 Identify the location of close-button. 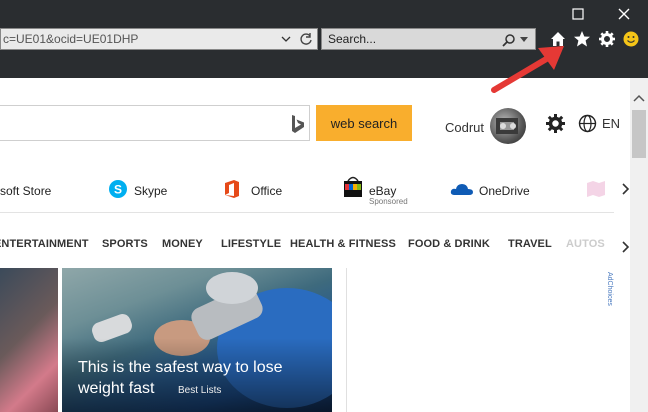
(624, 14).